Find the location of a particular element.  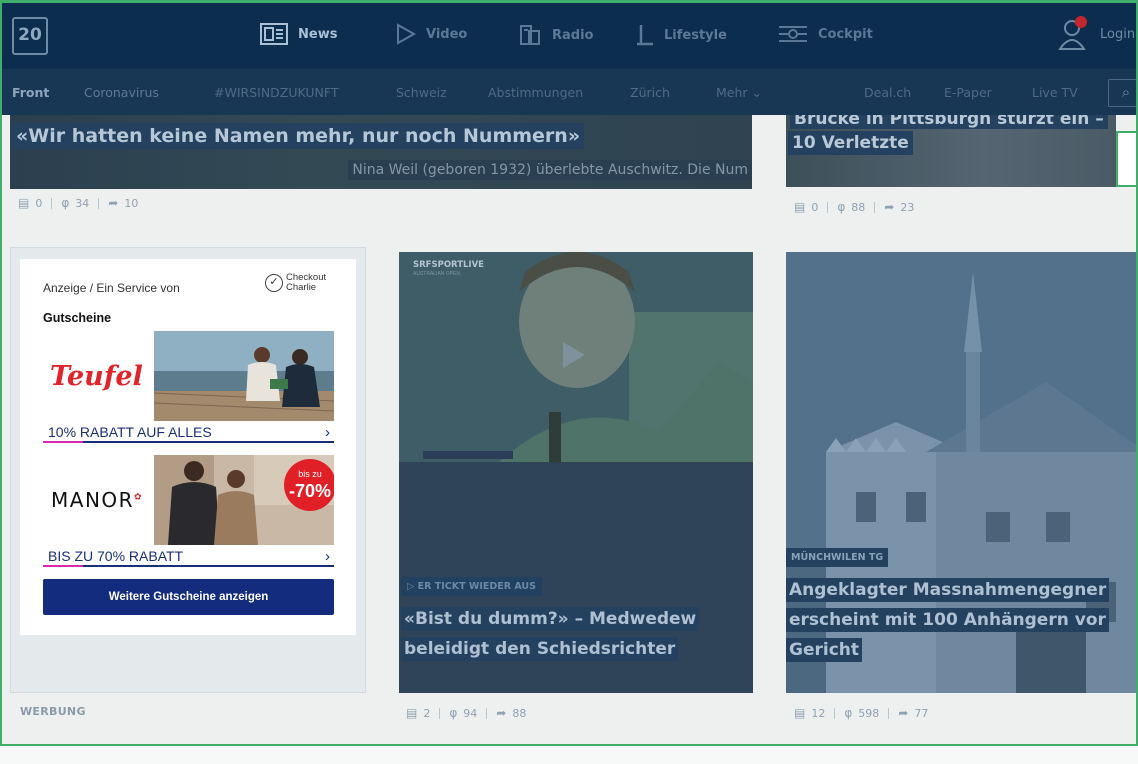

comment-count: 2 is located at coordinates (427, 713).